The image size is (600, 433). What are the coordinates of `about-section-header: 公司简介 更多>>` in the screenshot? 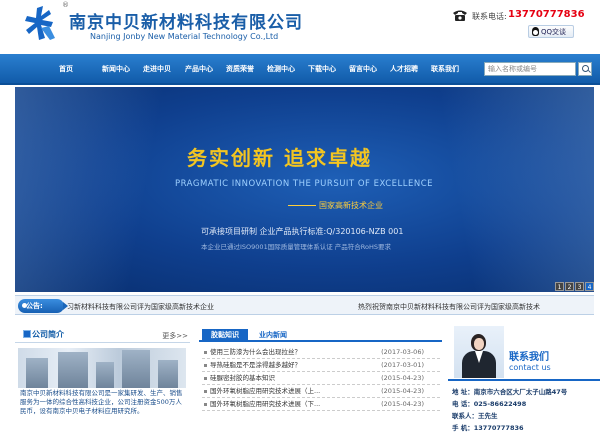 It's located at (102, 336).